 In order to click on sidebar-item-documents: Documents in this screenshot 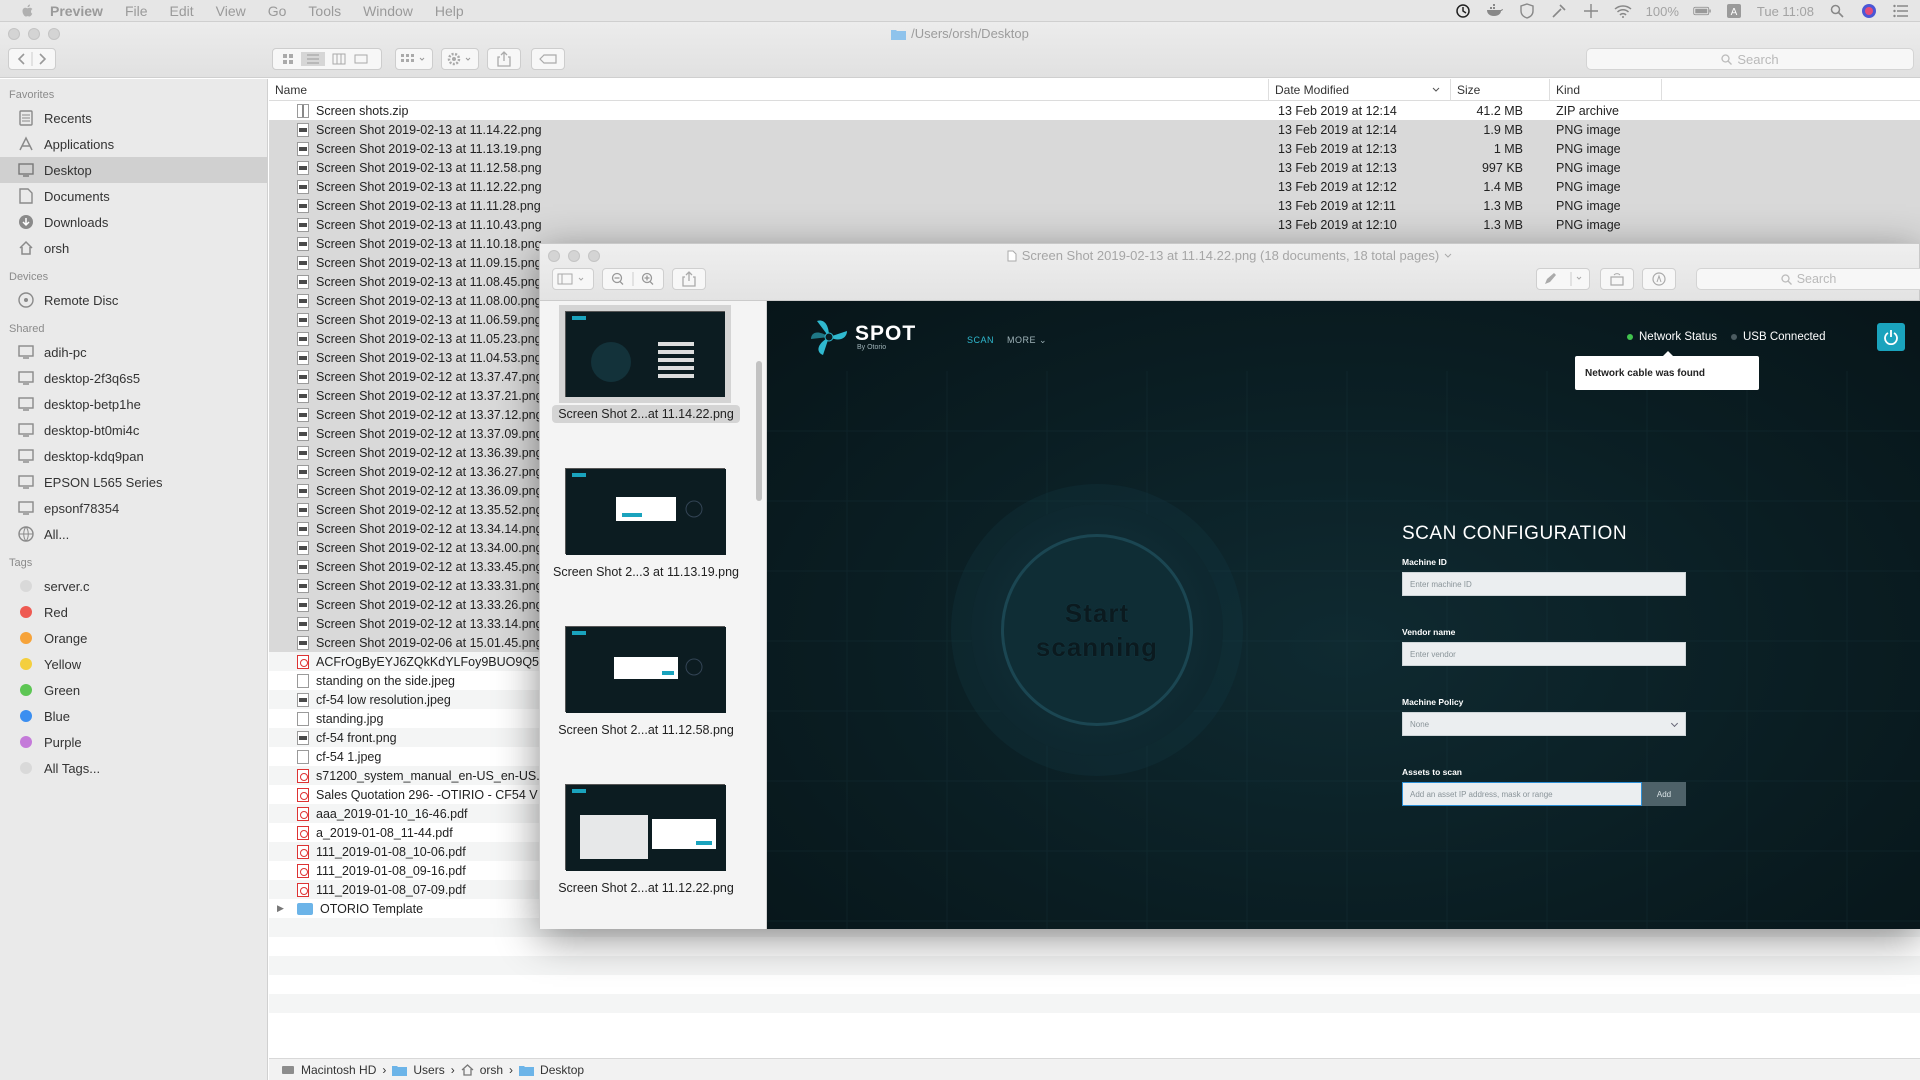, I will do `click(133, 196)`.